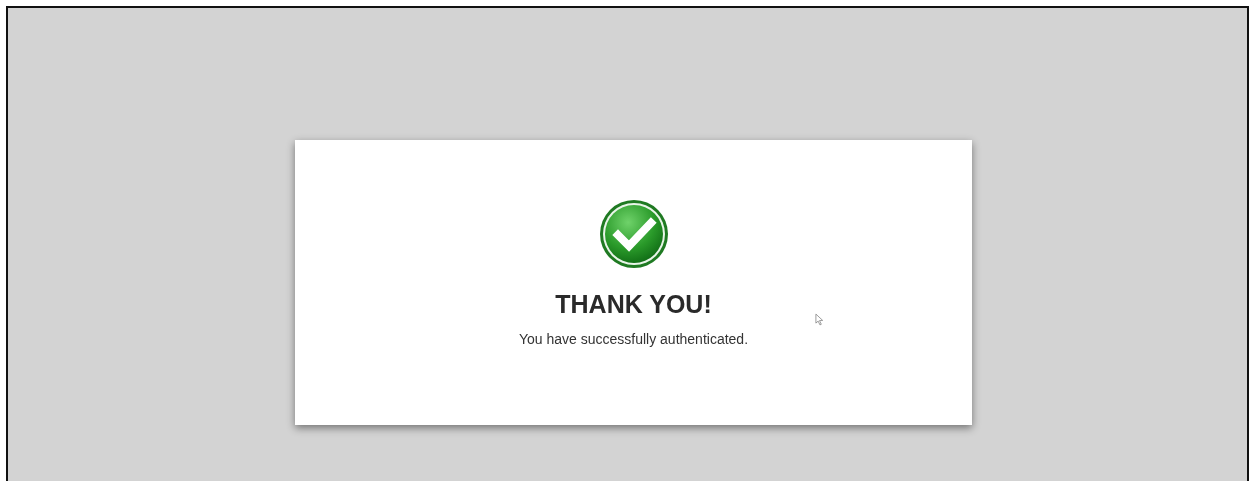  I want to click on message: You have successfully authenticated., so click(633, 339).